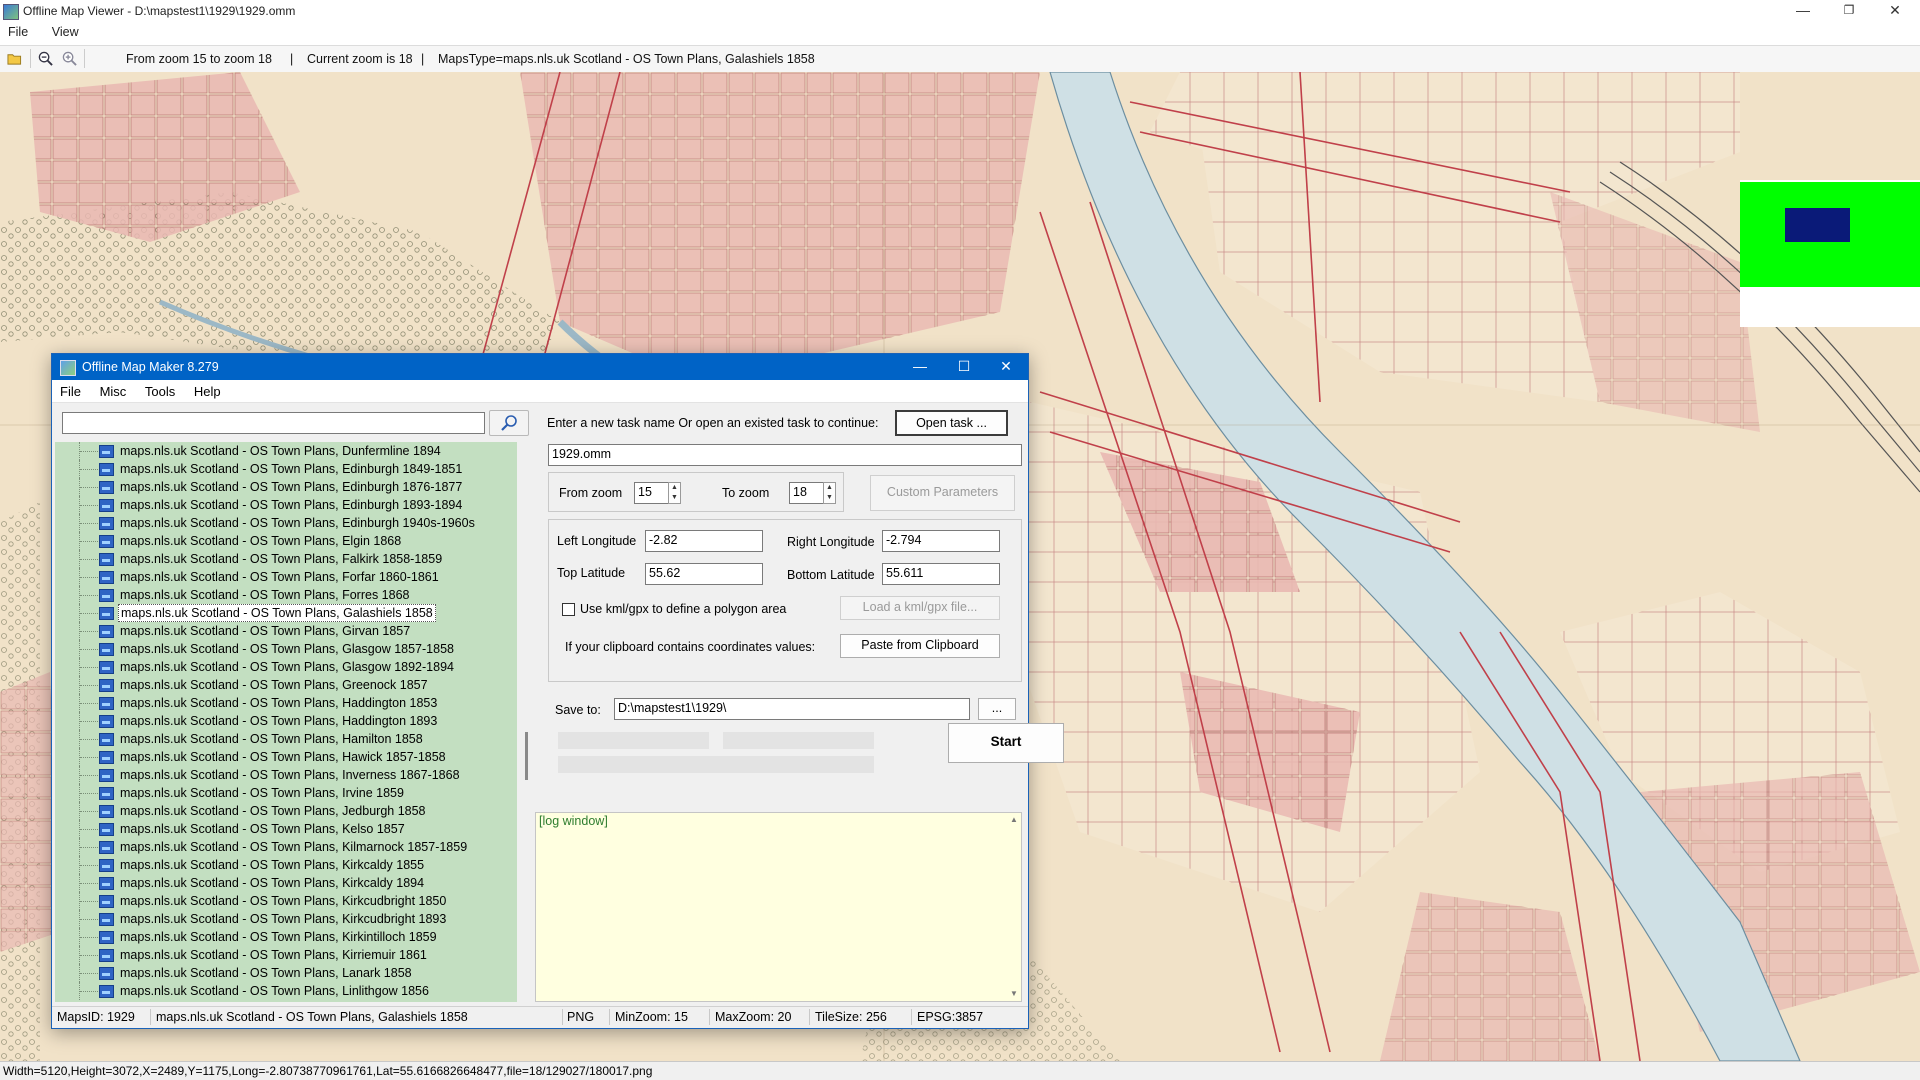 The width and height of the screenshot is (1920, 1080). What do you see at coordinates (591, 493) in the screenshot?
I see `from-zoom-label: From zoom` at bounding box center [591, 493].